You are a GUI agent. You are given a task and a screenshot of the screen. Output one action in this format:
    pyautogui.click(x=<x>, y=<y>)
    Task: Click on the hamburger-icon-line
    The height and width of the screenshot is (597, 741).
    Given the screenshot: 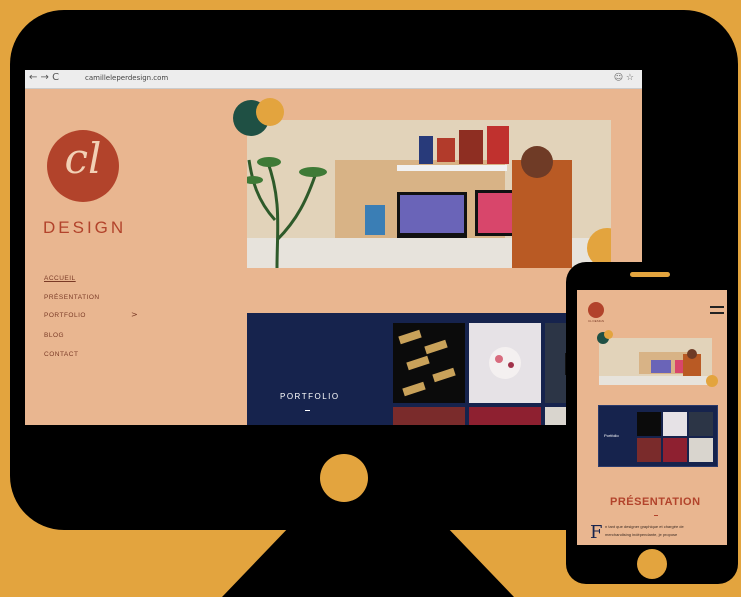 What is the action you would take?
    pyautogui.click(x=717, y=313)
    